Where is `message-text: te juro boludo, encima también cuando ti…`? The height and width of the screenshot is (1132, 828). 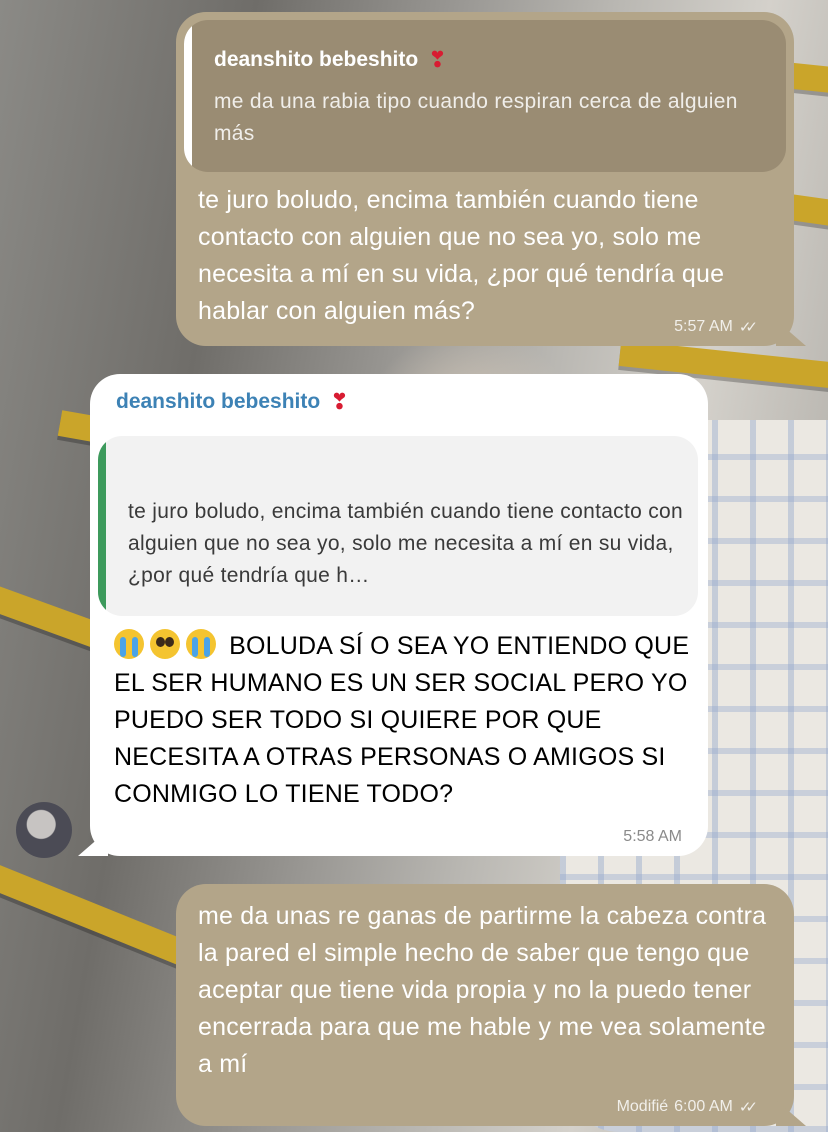
message-text: te juro boludo, encima también cuando ti… is located at coordinates (461, 255).